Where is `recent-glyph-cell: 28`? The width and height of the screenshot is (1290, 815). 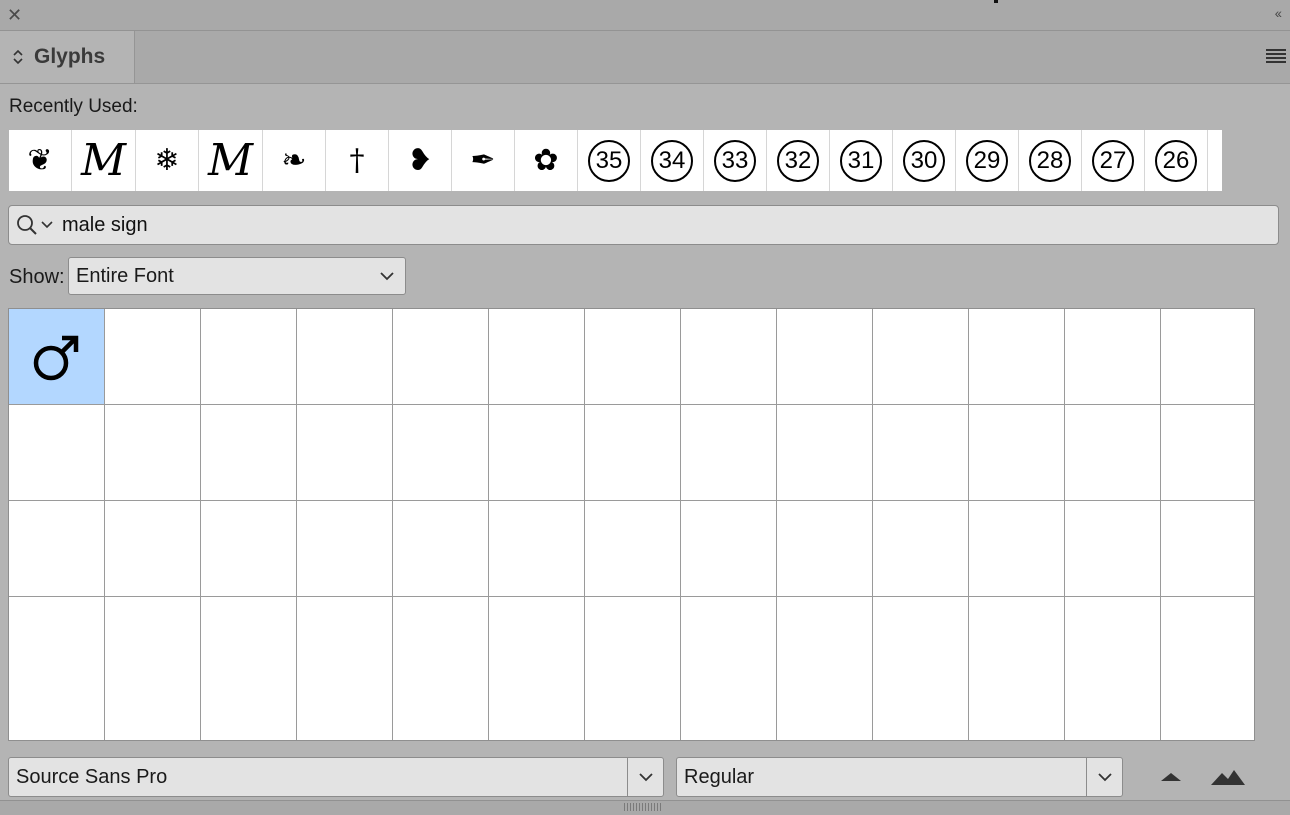 recent-glyph-cell: 28 is located at coordinates (1050, 160).